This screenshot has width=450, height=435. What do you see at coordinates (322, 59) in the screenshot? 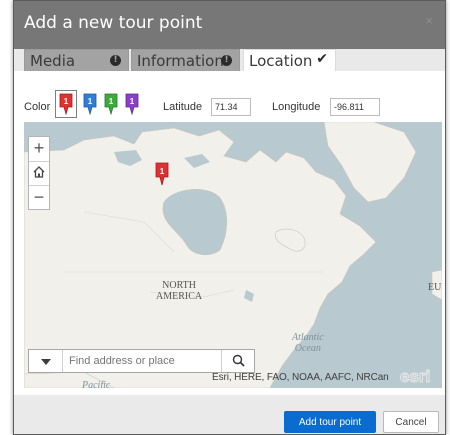
I see `checkmark-icon: ✔` at bounding box center [322, 59].